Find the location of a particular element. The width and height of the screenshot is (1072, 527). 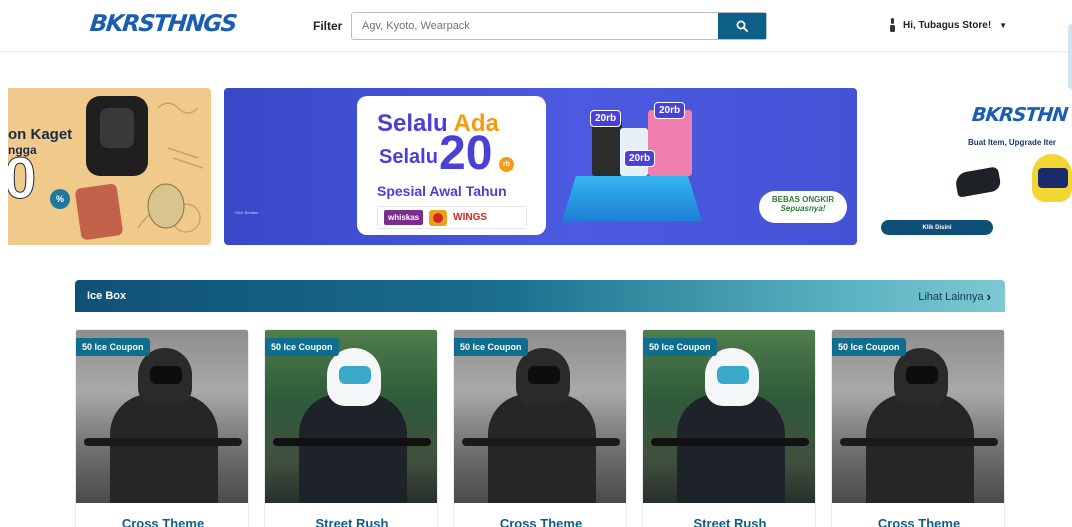

chevron-right-icon: › is located at coordinates (988, 296).